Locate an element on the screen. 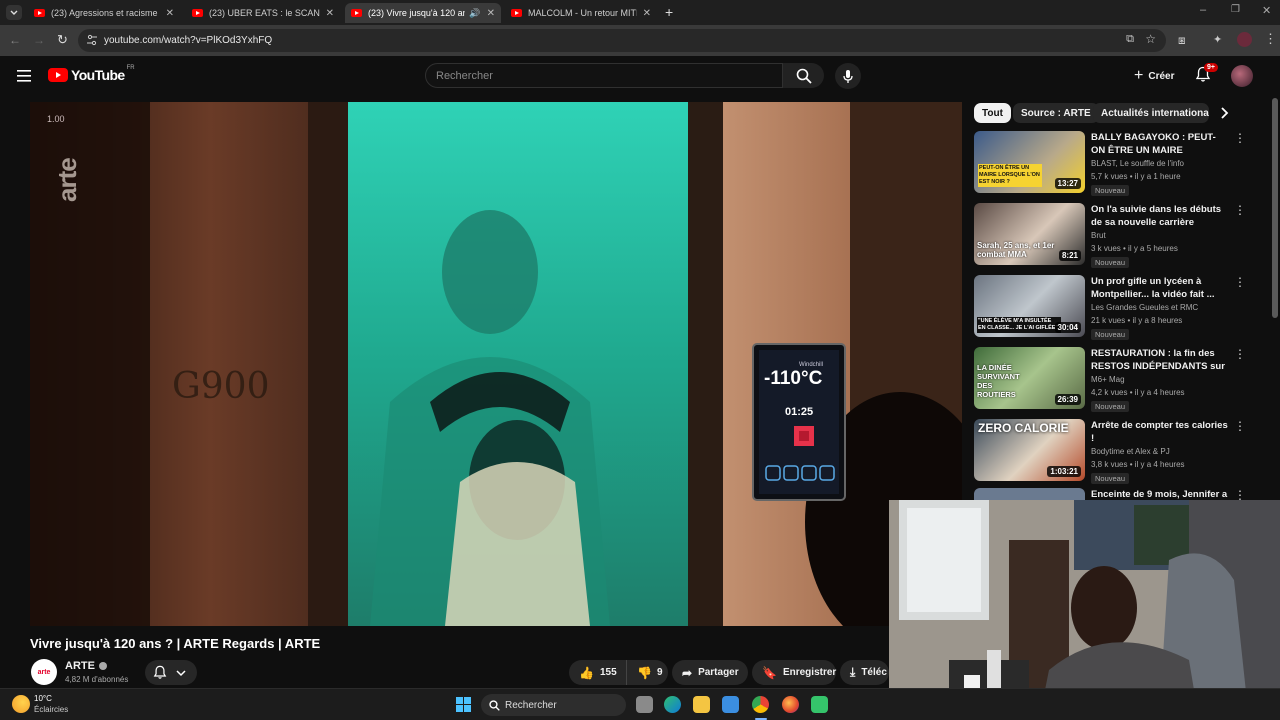  windows-taskbar: 10°C Éclaircies Rechercher is located at coordinates (640, 704).